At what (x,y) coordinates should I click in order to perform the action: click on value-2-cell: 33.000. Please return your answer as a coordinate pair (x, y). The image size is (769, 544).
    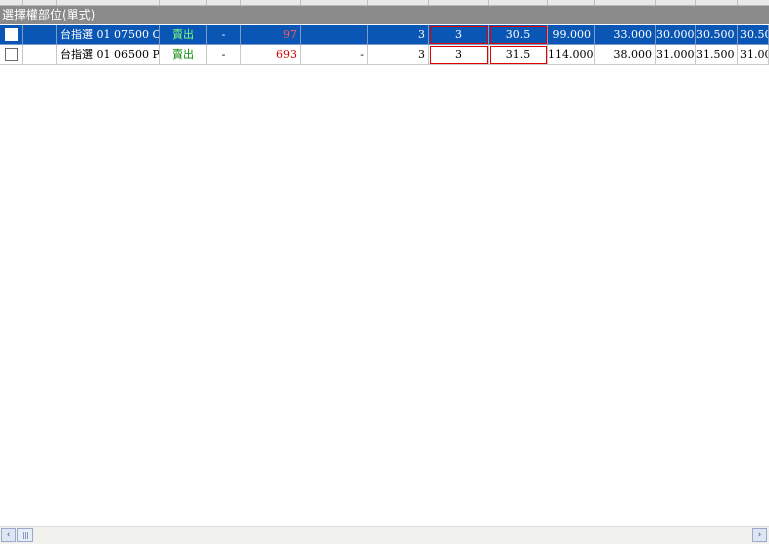
    Looking at the image, I should click on (625, 35).